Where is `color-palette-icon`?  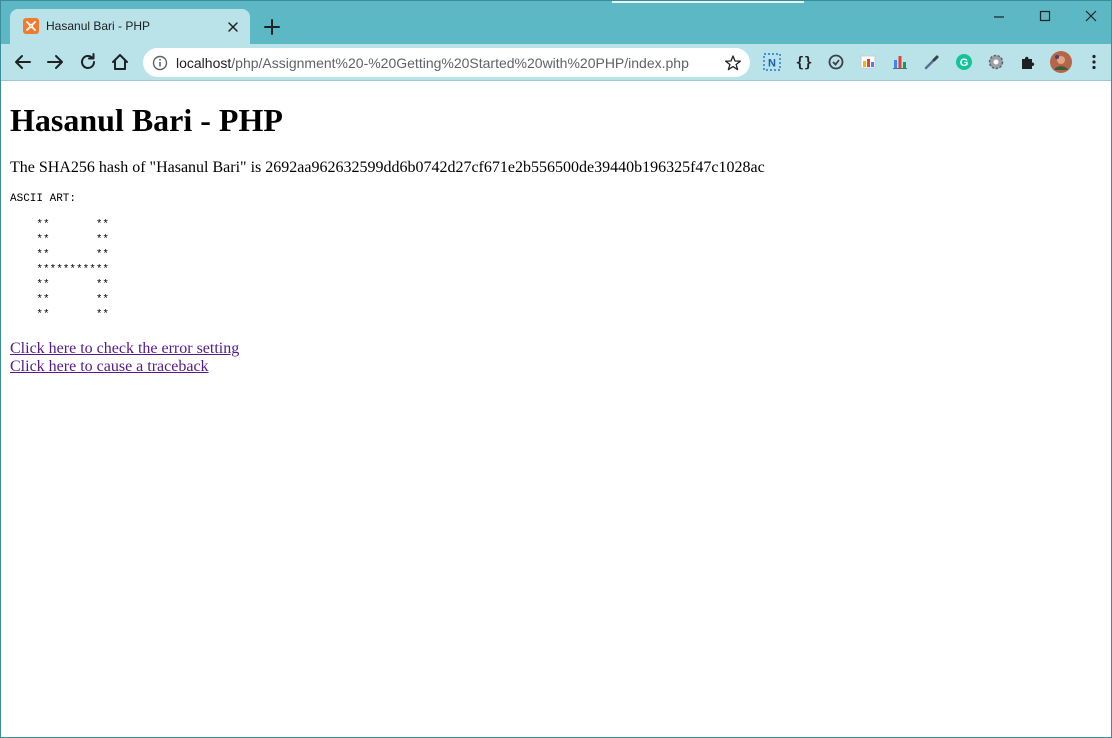
color-palette-icon is located at coordinates (868, 62).